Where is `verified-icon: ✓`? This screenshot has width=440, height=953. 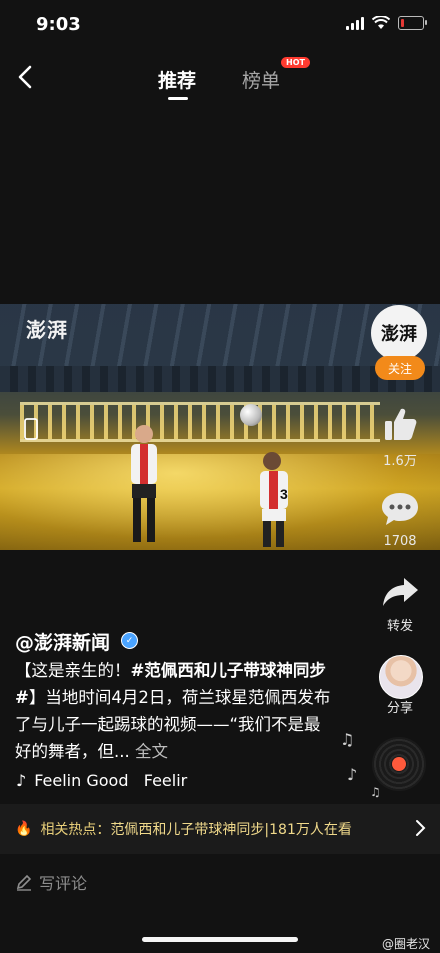
verified-icon: ✓ is located at coordinates (129, 640).